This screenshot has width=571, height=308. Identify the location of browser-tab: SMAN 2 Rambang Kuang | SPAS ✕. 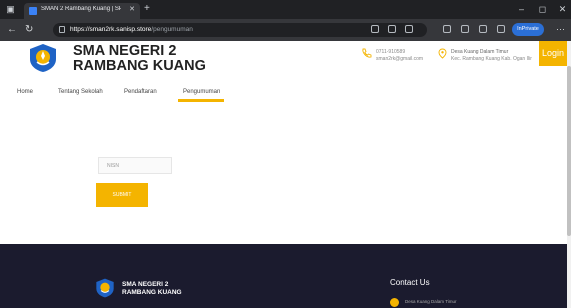
(82, 11).